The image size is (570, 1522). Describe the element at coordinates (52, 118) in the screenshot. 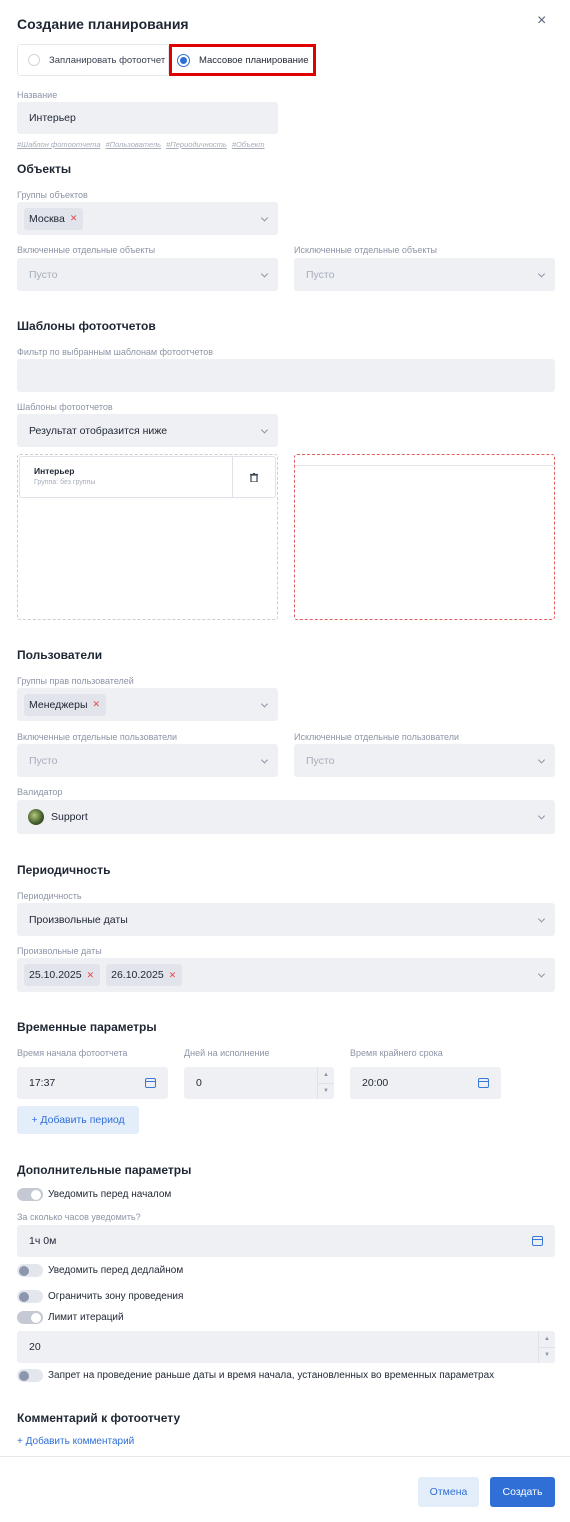

I see `name-input-value: Интерьер` at that location.